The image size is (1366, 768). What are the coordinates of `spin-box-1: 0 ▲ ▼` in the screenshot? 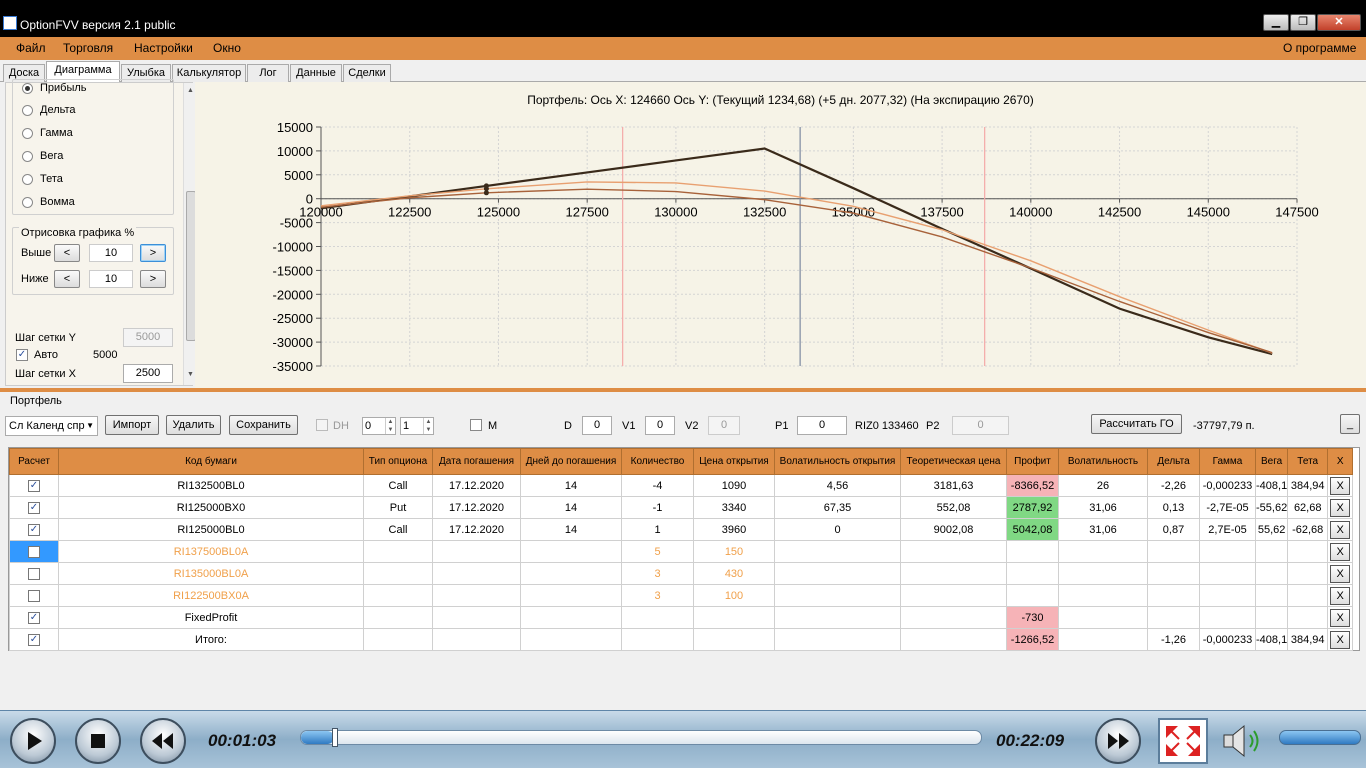 It's located at (379, 426).